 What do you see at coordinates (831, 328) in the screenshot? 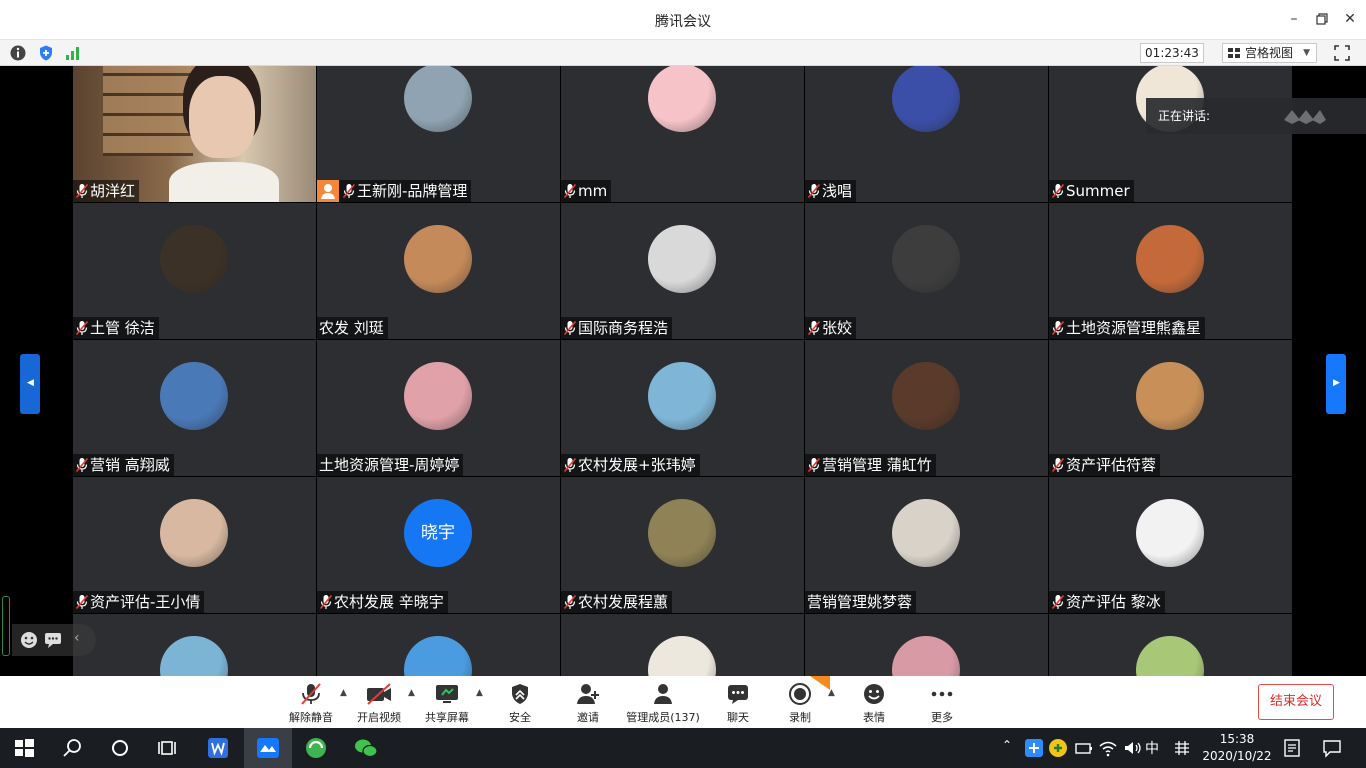
I see `participant-name-tag: 张姣` at bounding box center [831, 328].